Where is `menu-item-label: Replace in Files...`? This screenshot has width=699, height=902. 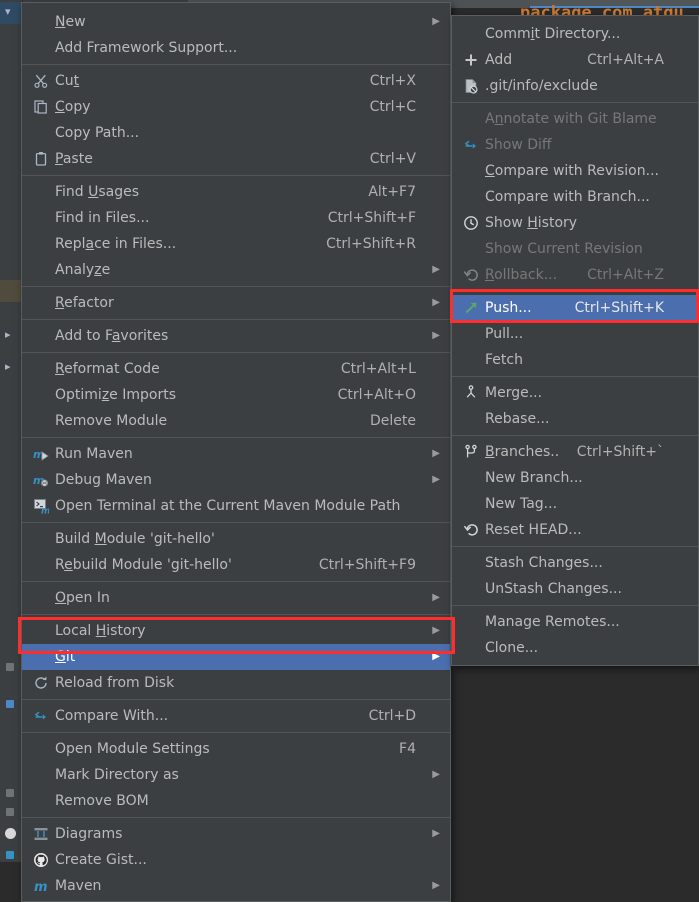
menu-item-label: Replace in Files... is located at coordinates (116, 244).